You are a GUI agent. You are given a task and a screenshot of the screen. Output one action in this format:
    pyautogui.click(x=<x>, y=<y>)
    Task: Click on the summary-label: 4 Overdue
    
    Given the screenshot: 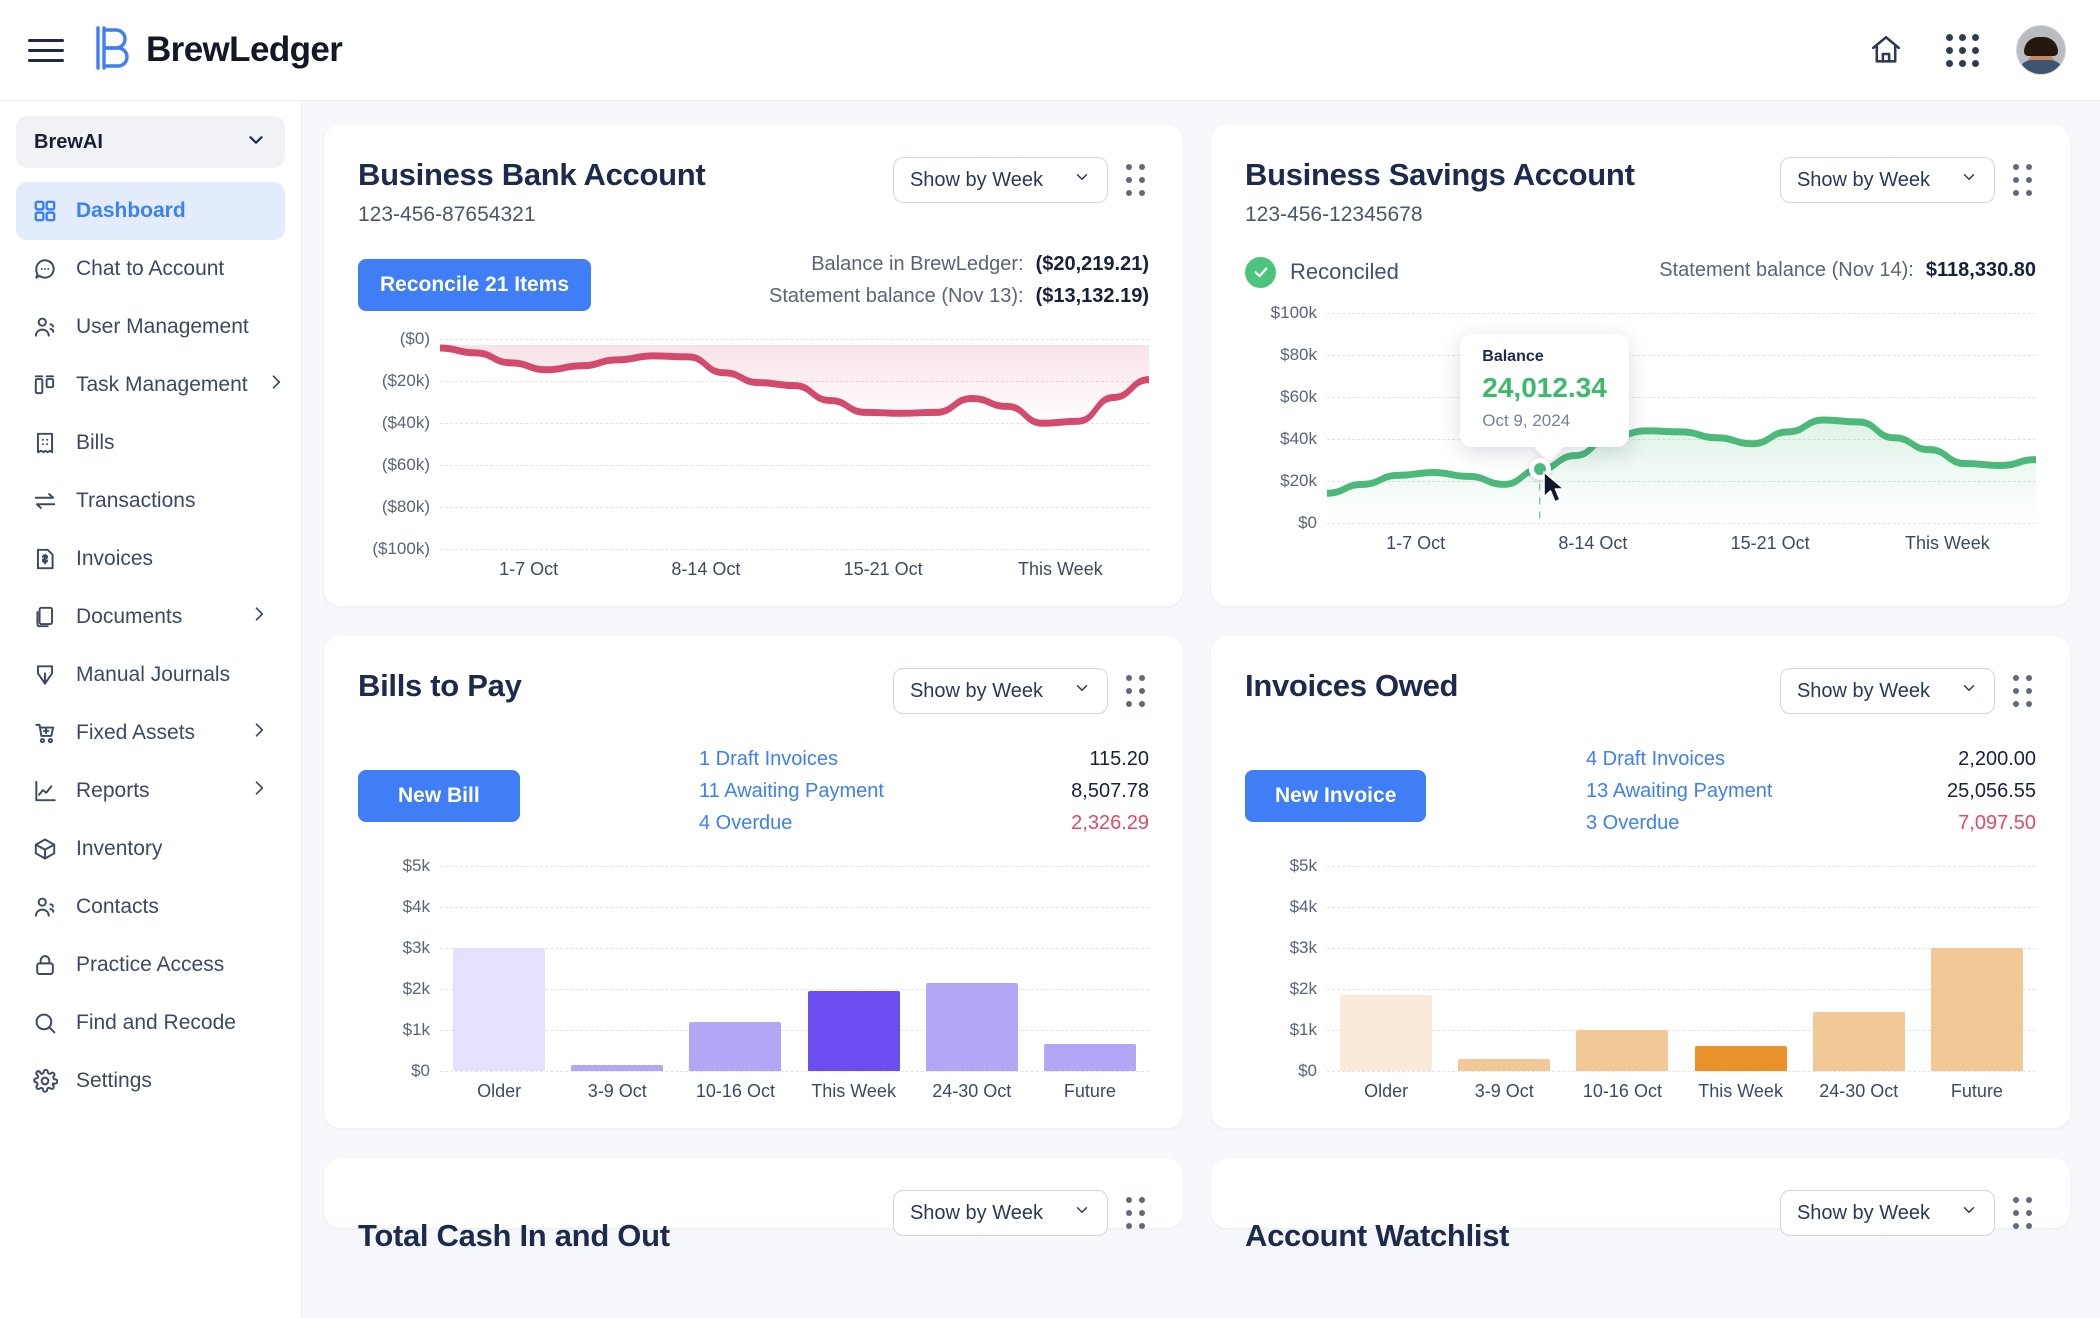 What is the action you would take?
    pyautogui.click(x=829, y=823)
    